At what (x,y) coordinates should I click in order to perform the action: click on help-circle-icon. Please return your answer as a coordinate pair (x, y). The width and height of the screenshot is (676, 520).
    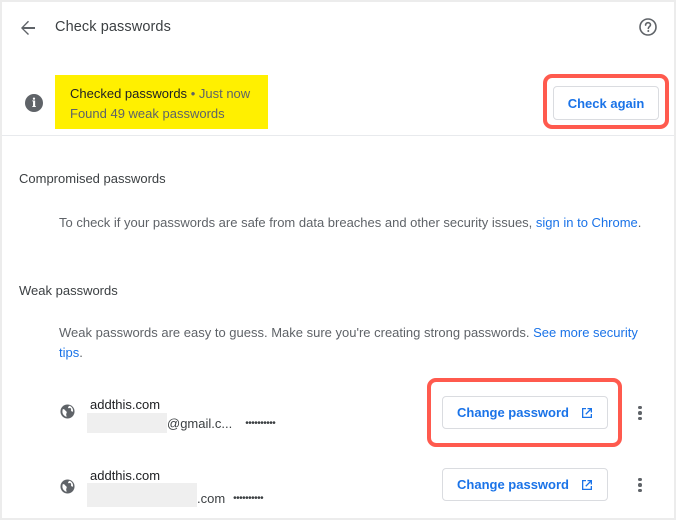
    Looking at the image, I should click on (648, 27).